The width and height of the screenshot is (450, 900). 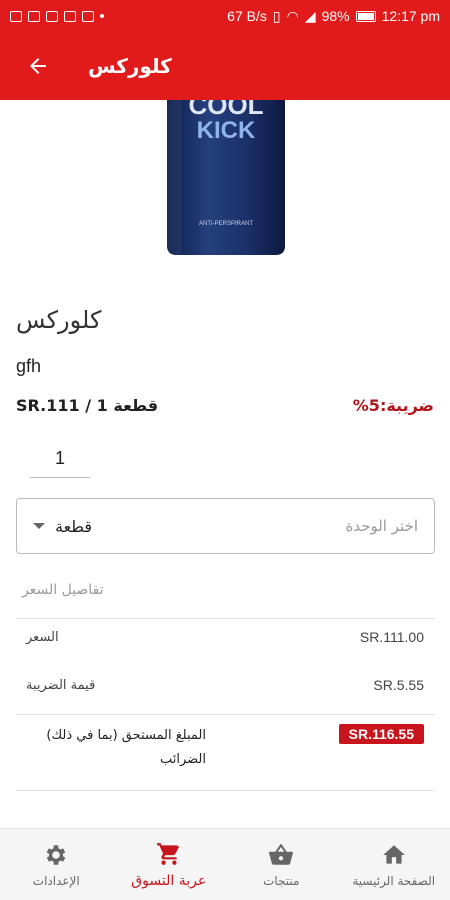 I want to click on price-value: SR.111.00, so click(x=391, y=637).